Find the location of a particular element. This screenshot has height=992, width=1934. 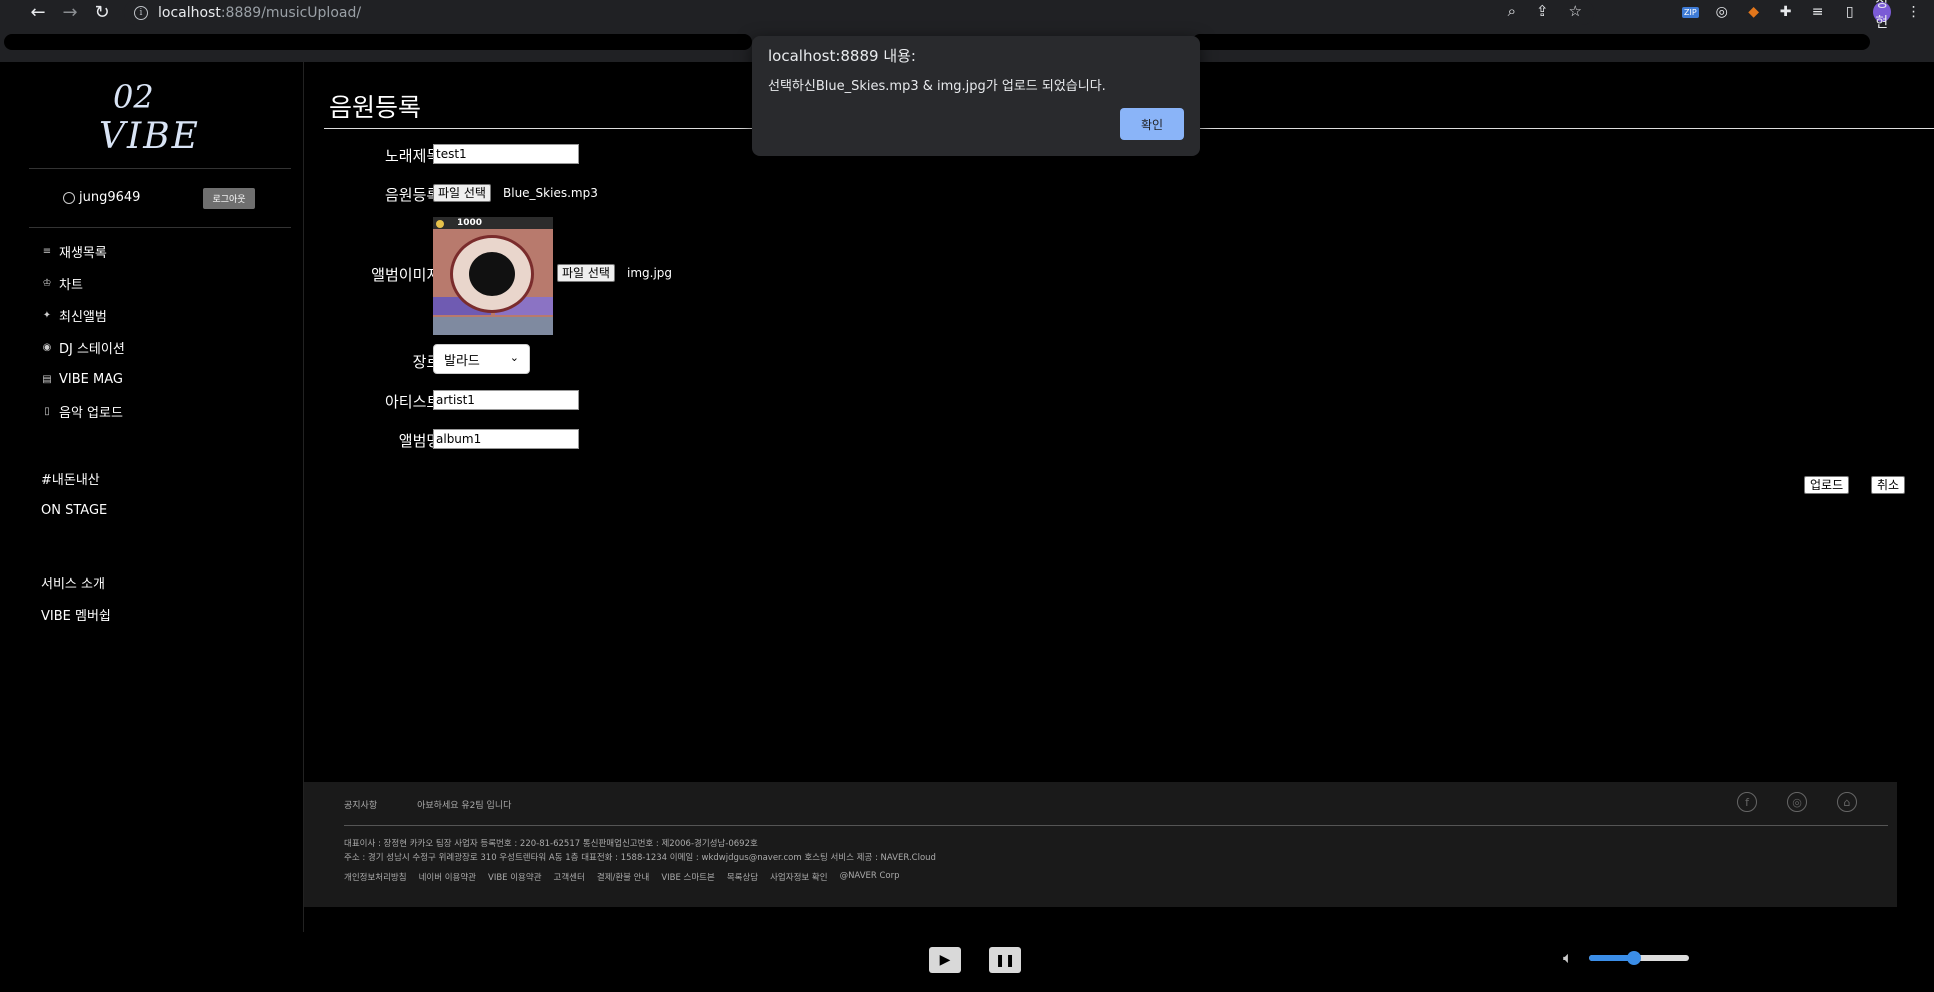

volume-slider is located at coordinates (1639, 958).